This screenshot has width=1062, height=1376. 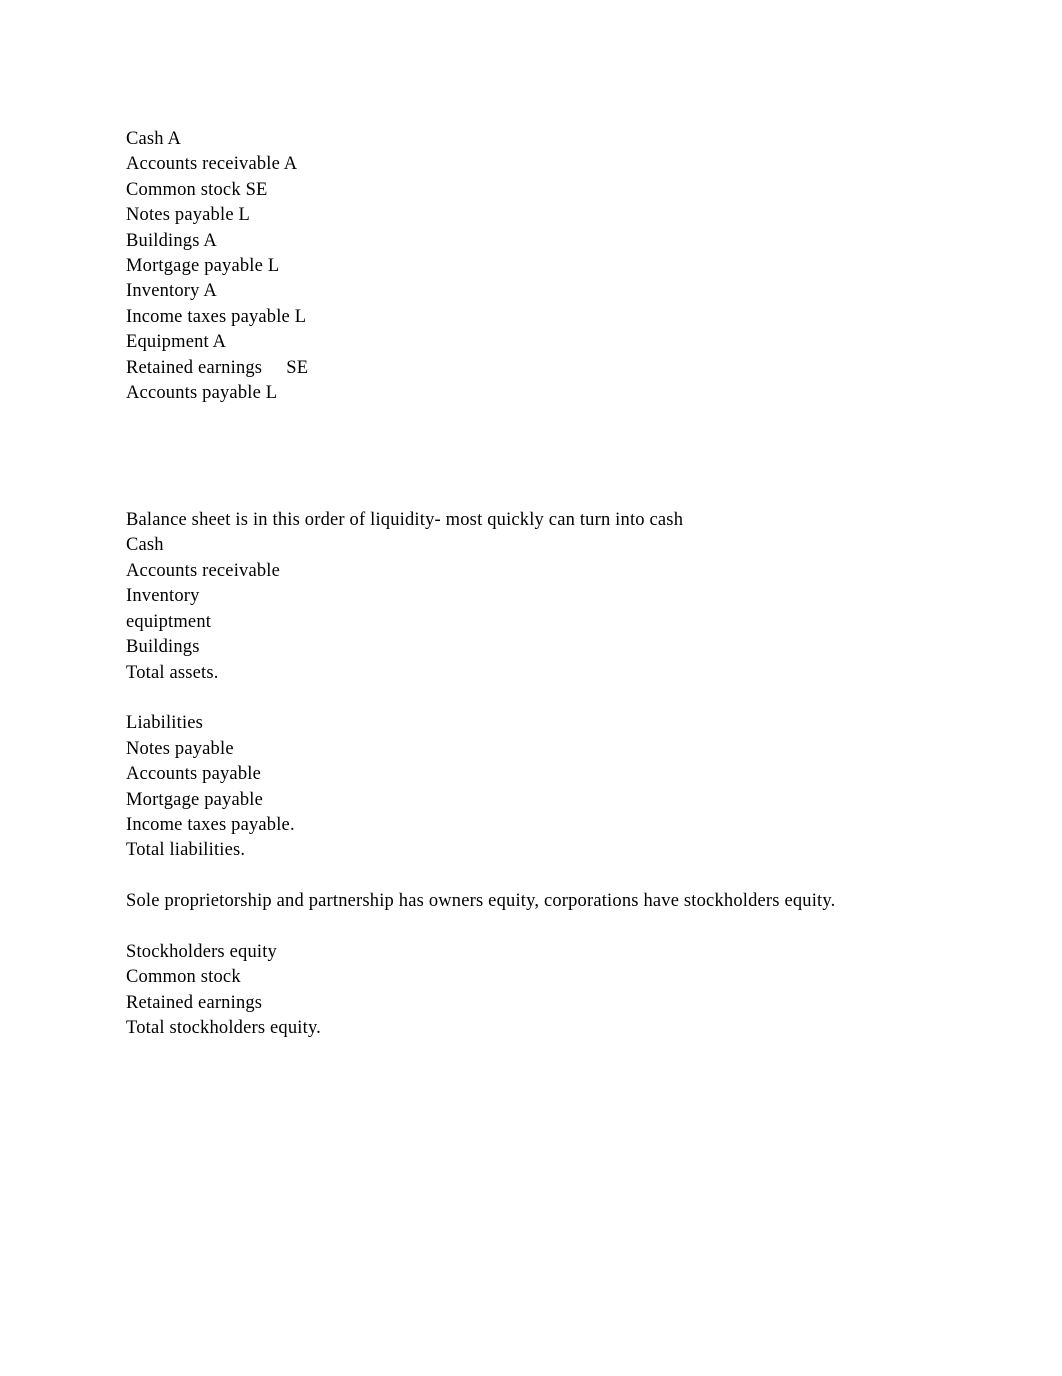 What do you see at coordinates (171, 240) in the screenshot?
I see `list-item: Buildings A` at bounding box center [171, 240].